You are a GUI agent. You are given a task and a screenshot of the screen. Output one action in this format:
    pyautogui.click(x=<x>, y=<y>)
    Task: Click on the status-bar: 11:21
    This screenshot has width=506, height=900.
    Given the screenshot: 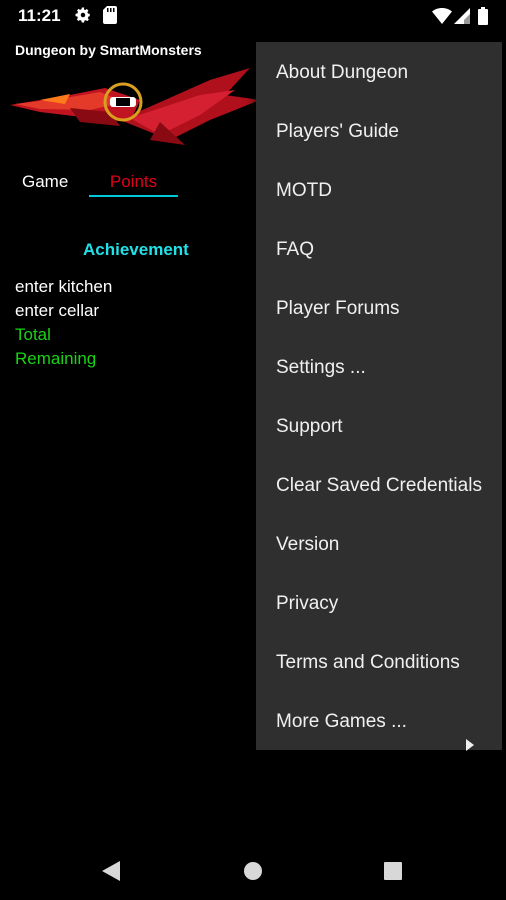 What is the action you would take?
    pyautogui.click(x=253, y=16)
    